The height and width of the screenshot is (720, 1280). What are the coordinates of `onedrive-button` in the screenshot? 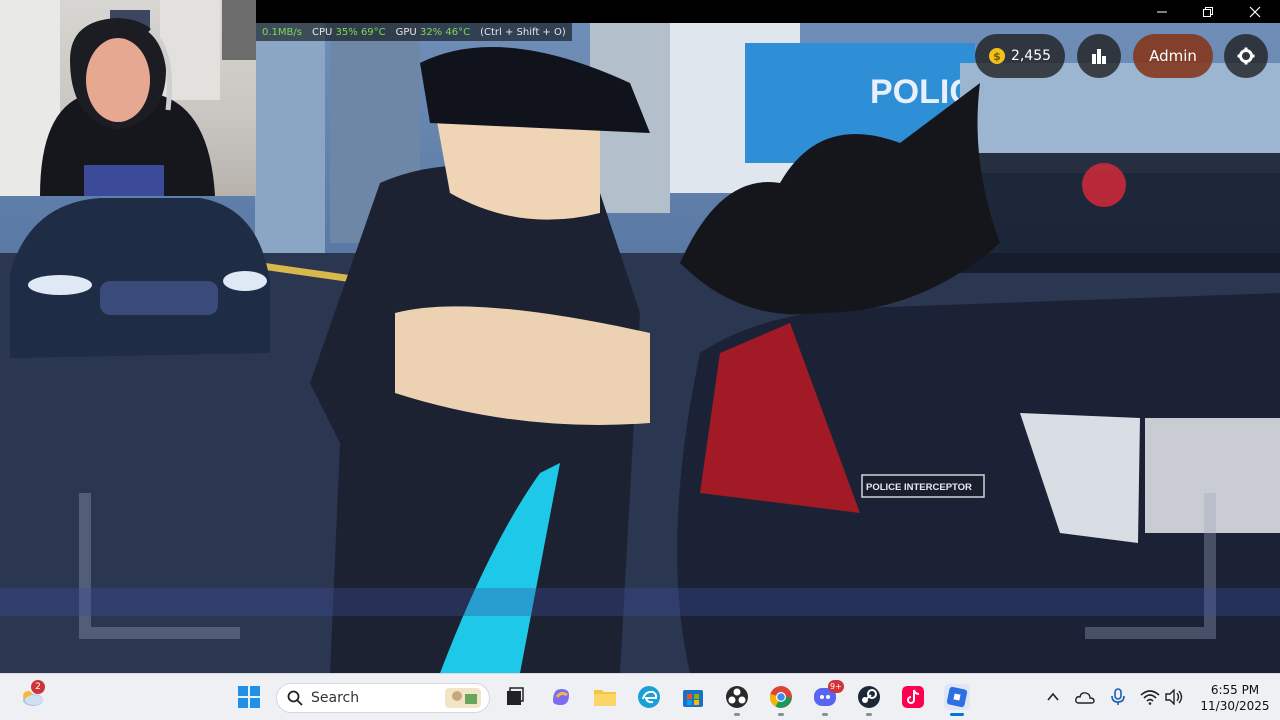 It's located at (1085, 697).